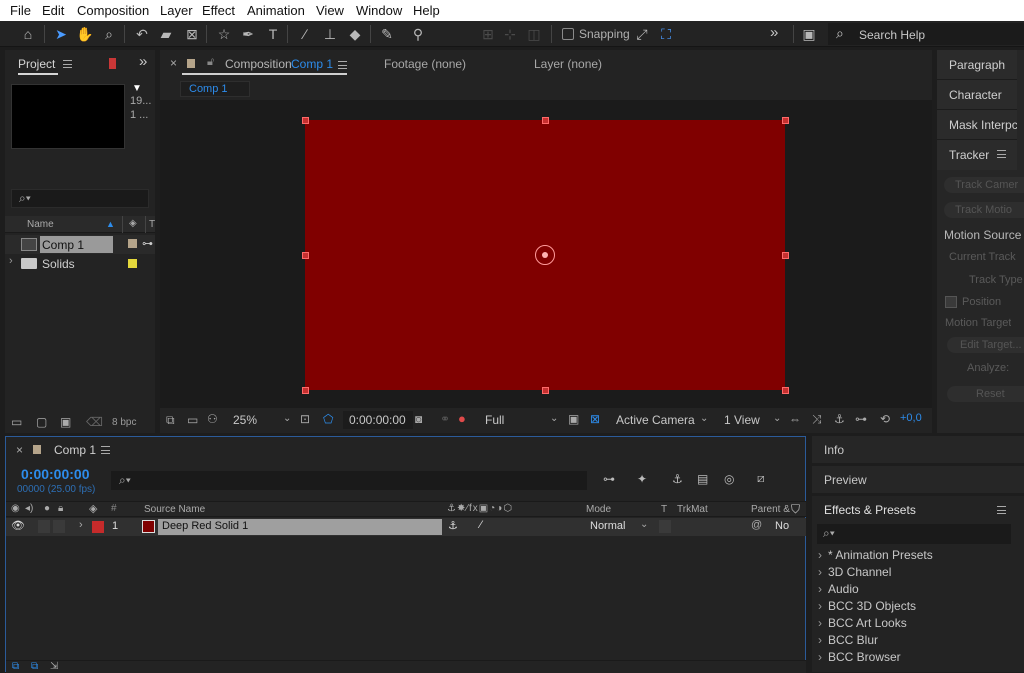 Image resolution: width=1024 pixels, height=673 pixels. I want to click on region-of-interest-icon: ⬠, so click(328, 419).